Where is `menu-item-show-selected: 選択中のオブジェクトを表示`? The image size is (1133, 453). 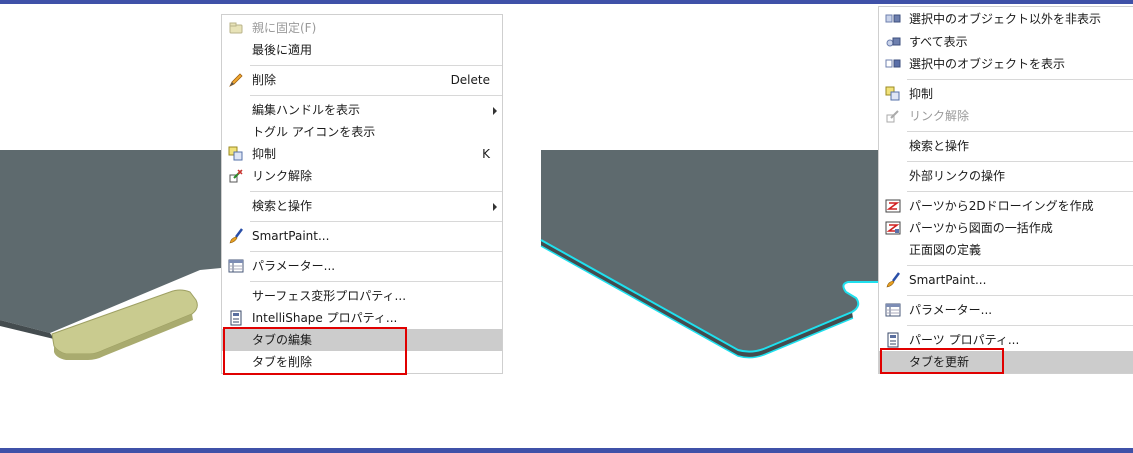 menu-item-show-selected: 選択中のオブジェクトを表示 is located at coordinates (1006, 64).